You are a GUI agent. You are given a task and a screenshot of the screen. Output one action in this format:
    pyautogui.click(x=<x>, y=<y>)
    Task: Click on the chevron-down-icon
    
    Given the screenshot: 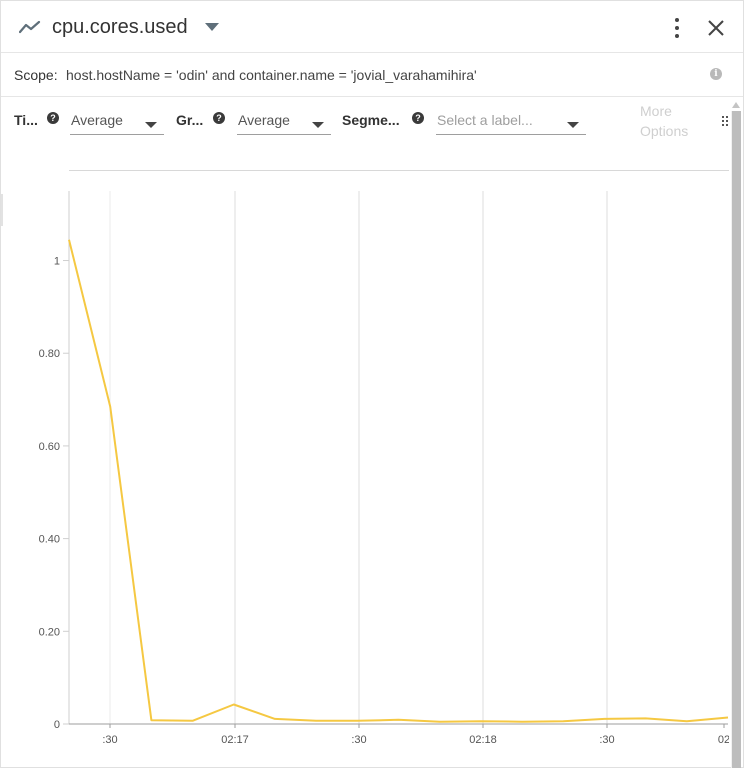 What is the action you would take?
    pyautogui.click(x=212, y=27)
    